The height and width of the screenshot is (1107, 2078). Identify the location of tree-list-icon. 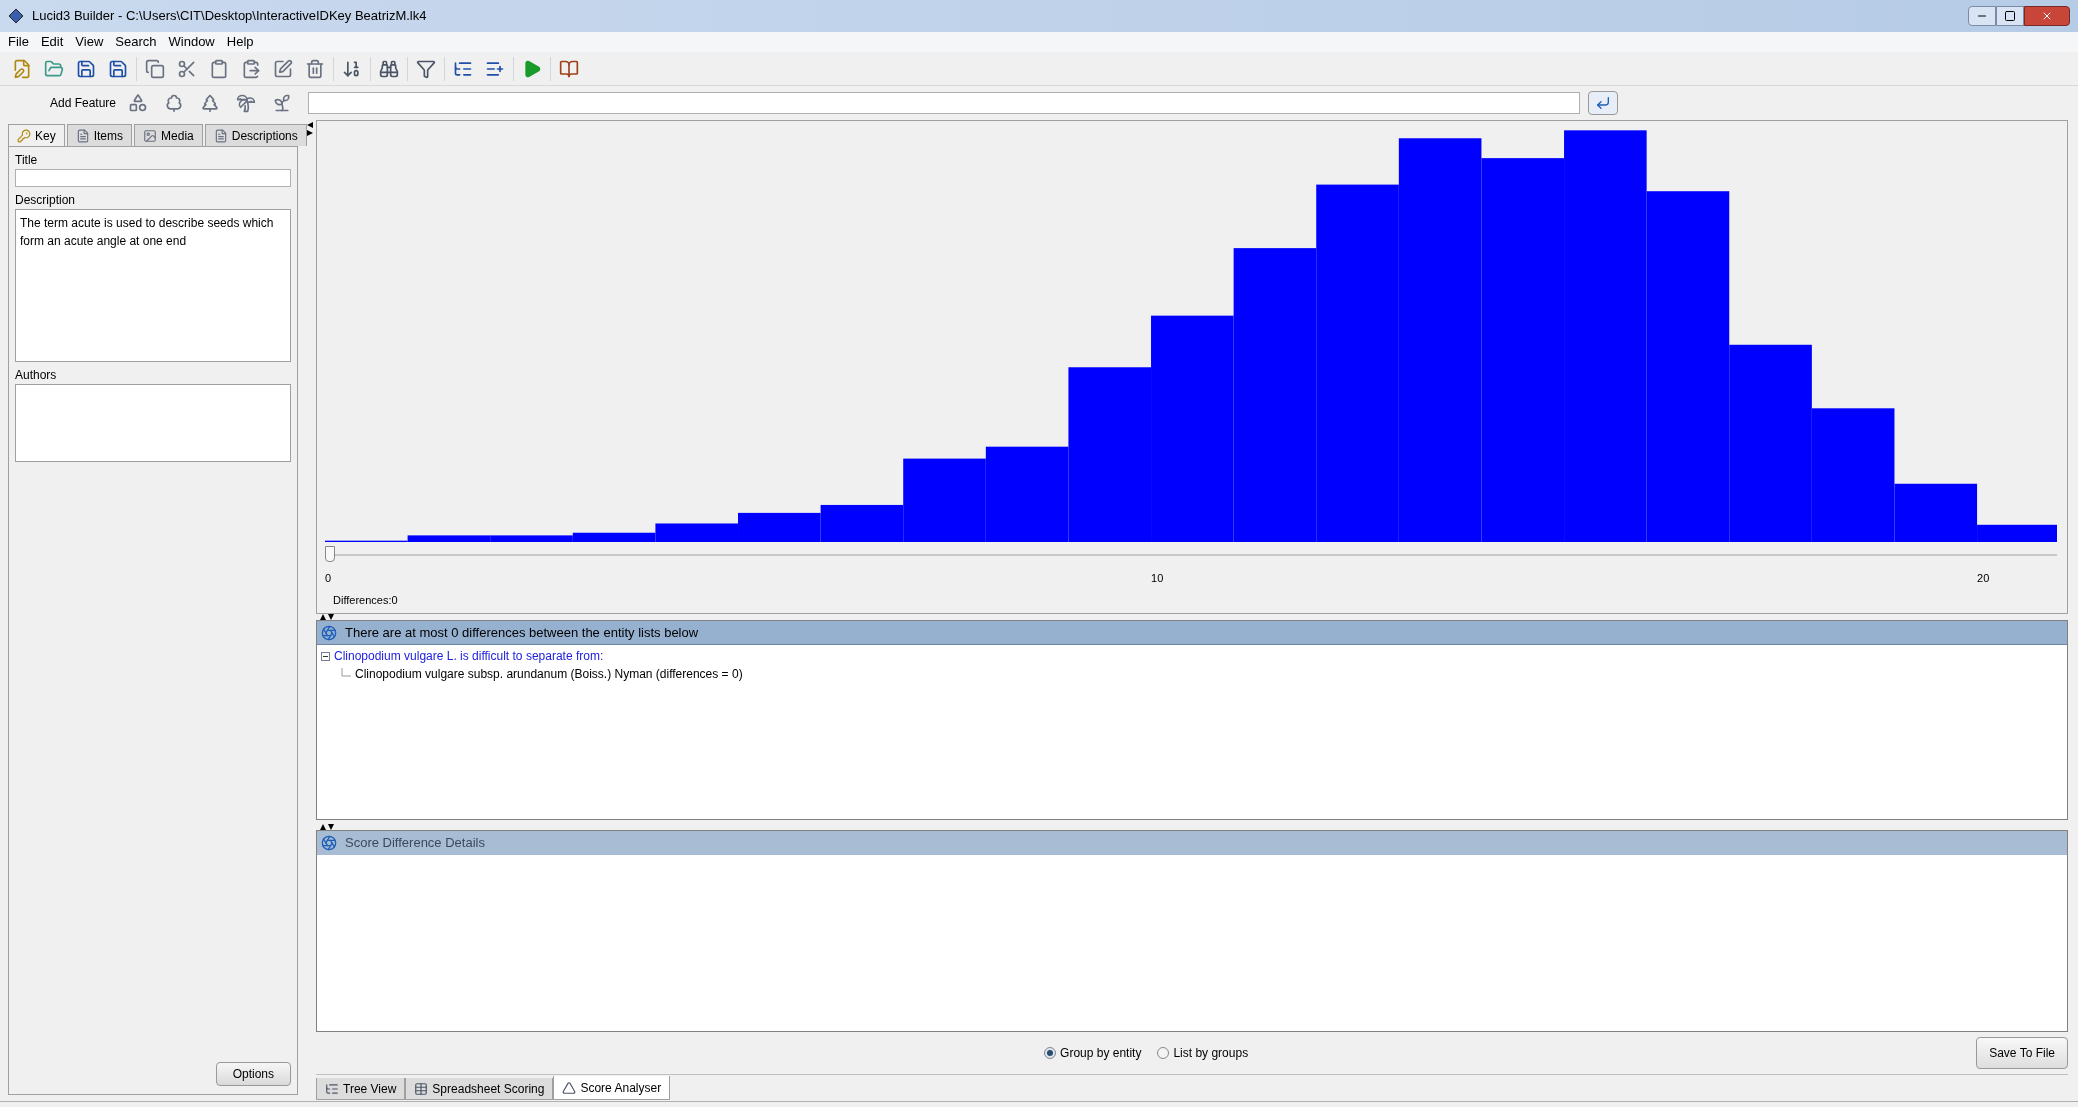
(332, 1088).